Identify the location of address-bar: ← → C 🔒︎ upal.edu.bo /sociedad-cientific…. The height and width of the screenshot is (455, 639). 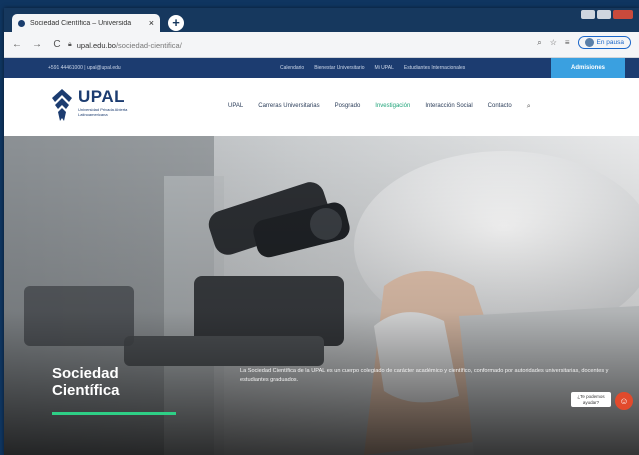
(321, 45).